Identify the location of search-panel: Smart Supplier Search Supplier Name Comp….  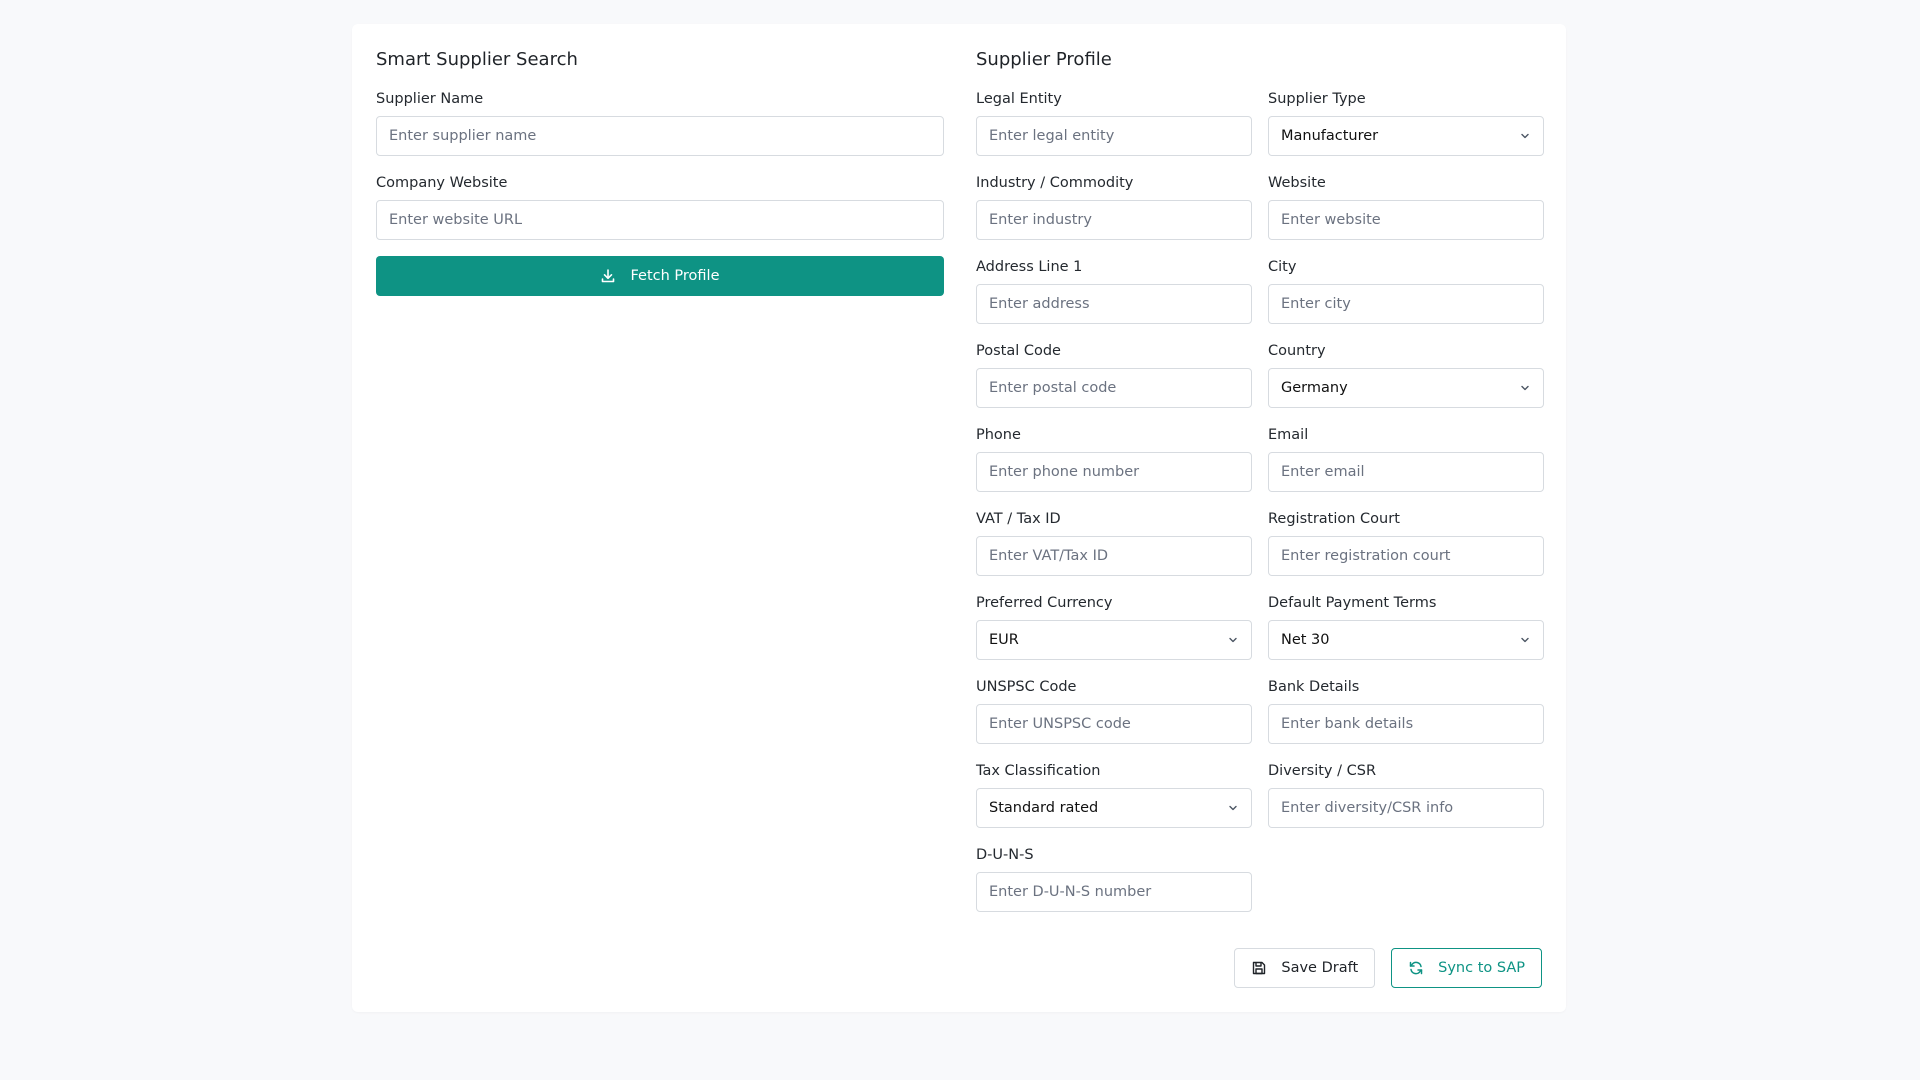
(660, 172).